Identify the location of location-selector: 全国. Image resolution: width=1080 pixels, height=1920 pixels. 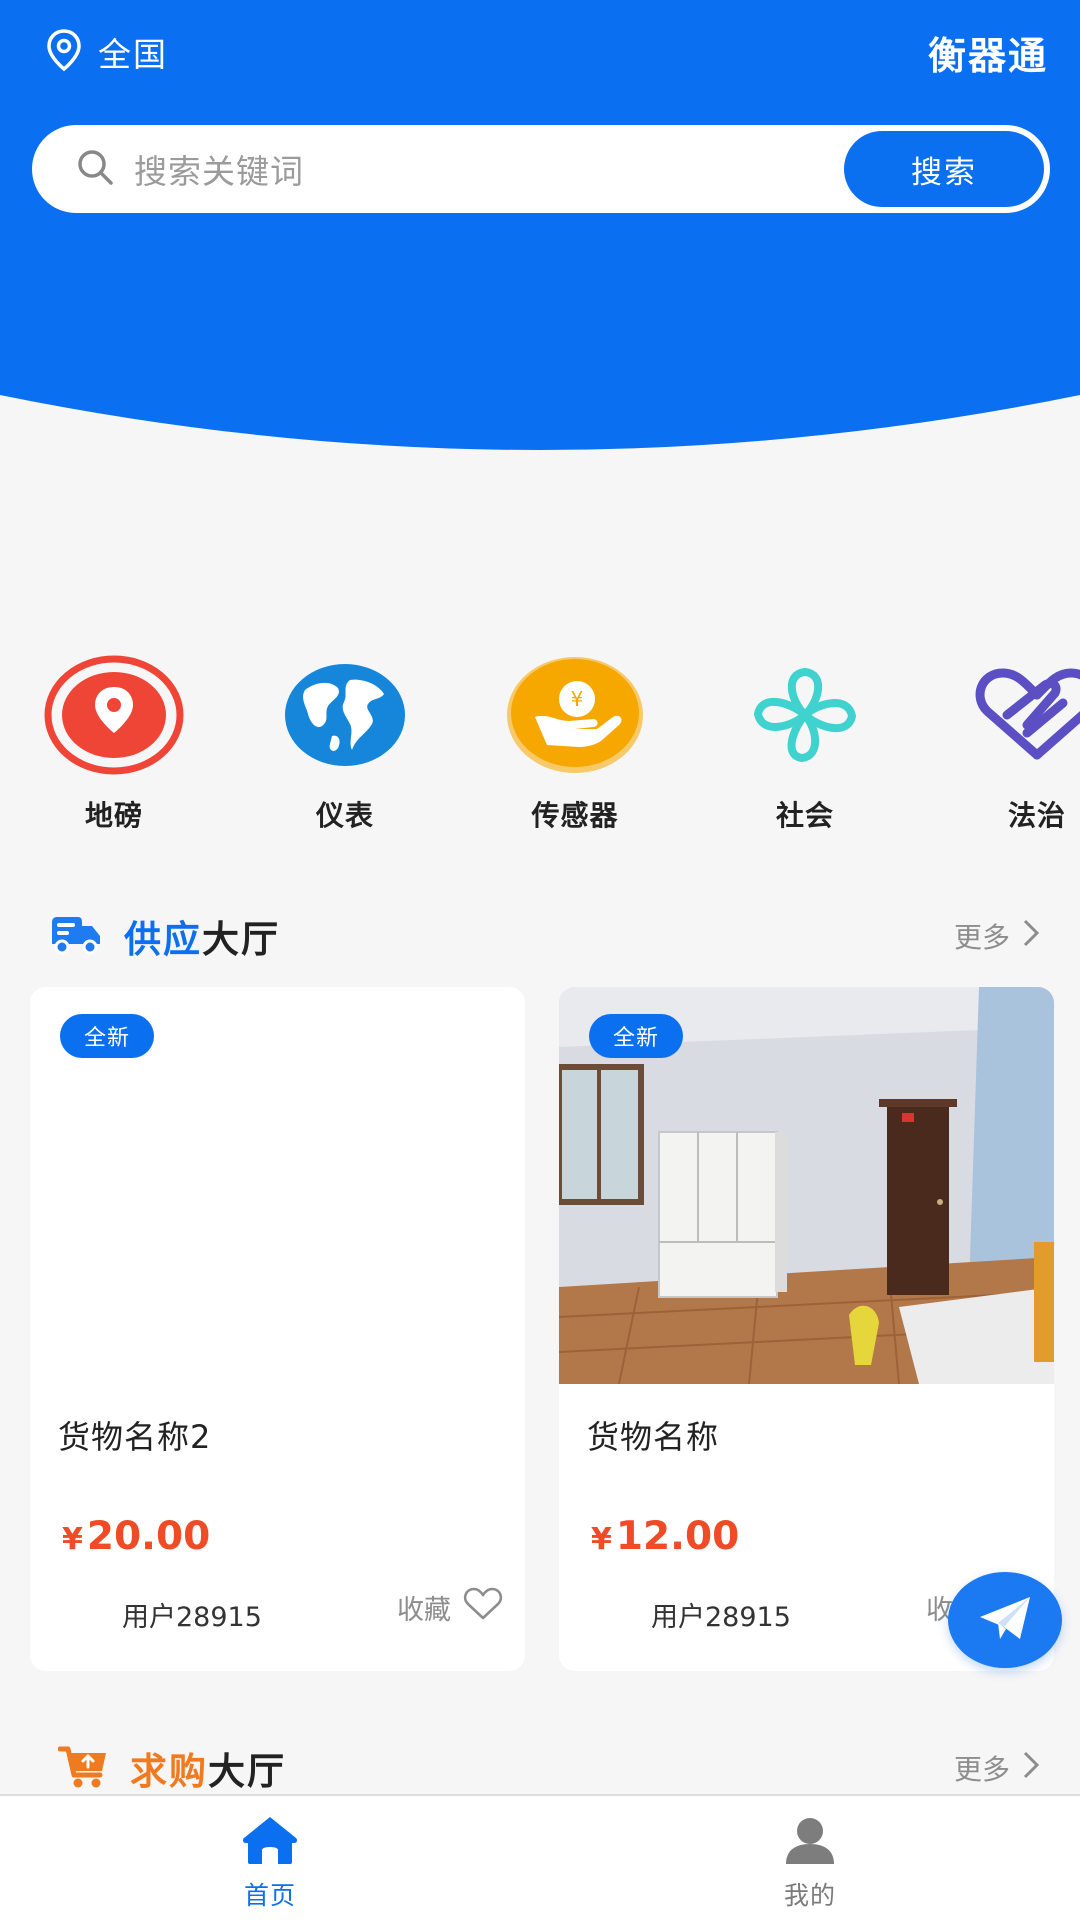
(106, 52).